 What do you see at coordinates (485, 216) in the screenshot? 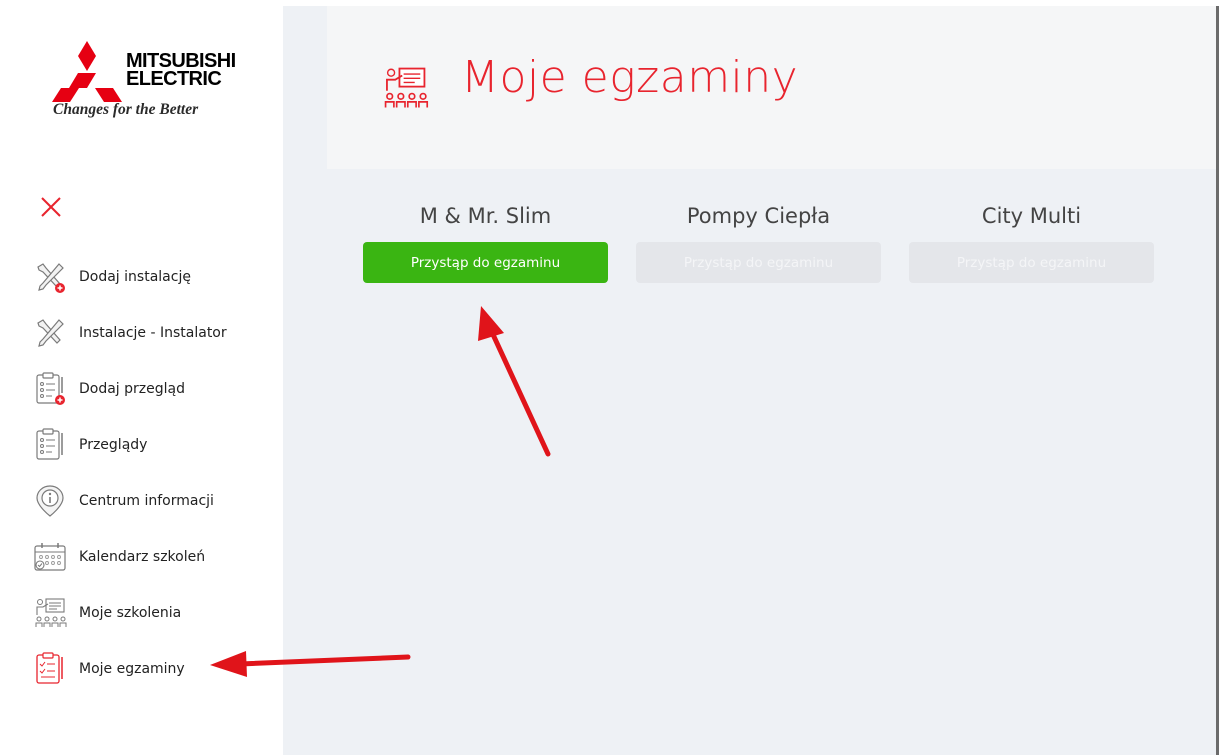
I see `exam-title: M & Mr. Slim` at bounding box center [485, 216].